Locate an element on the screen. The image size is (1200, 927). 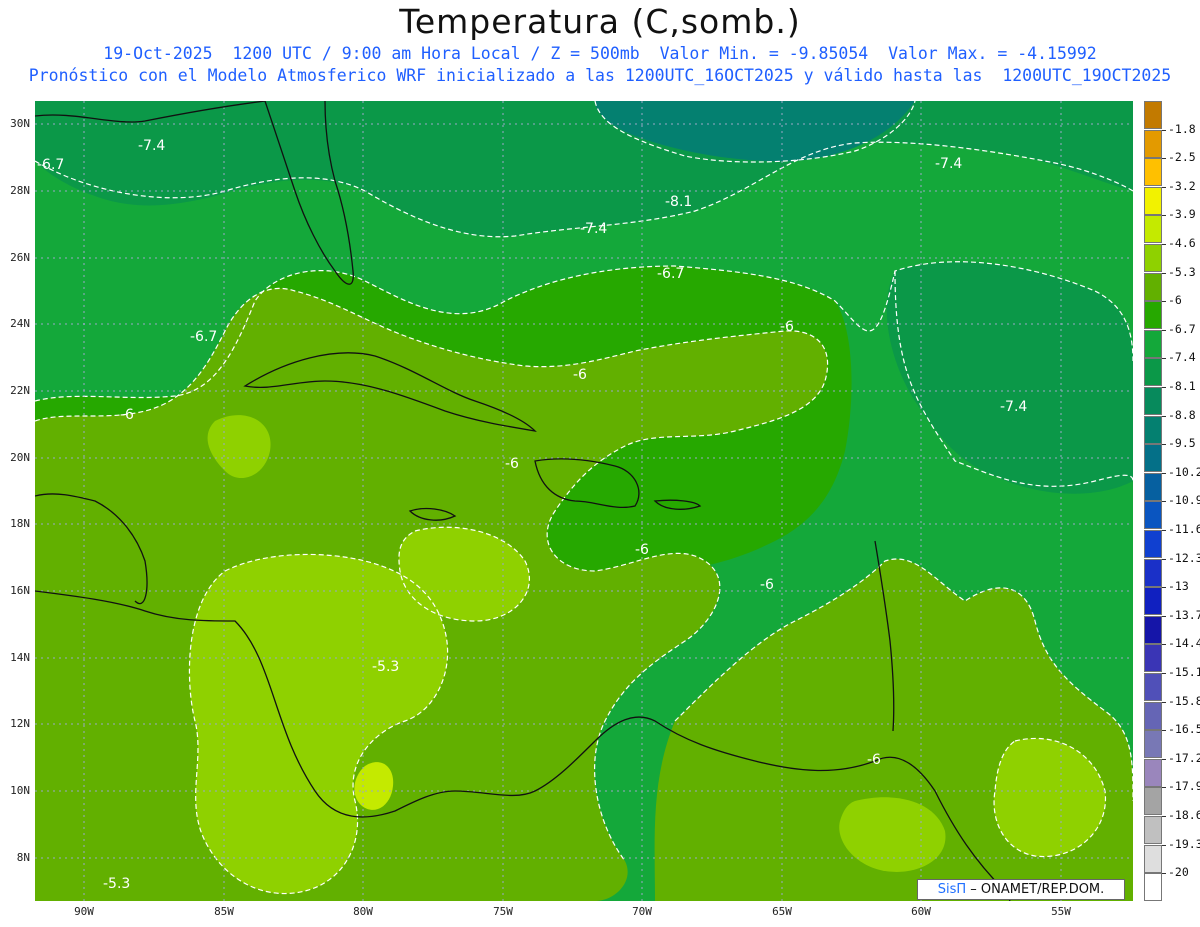
colorbar-label: -3.9 is located at coordinates (1182, 214).